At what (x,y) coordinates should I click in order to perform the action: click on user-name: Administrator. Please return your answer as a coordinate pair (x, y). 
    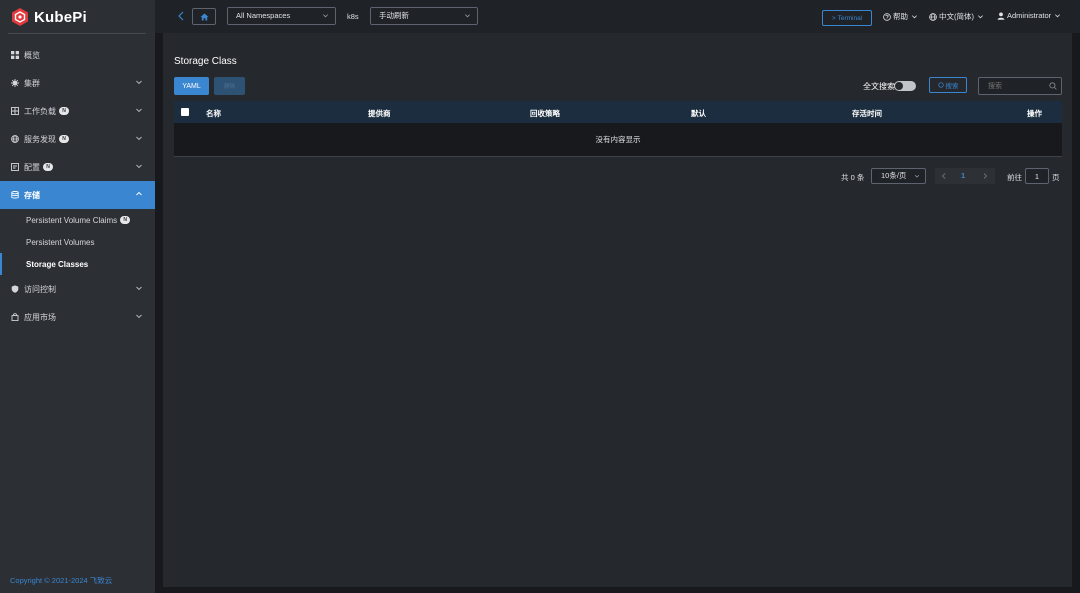
    Looking at the image, I should click on (1029, 15).